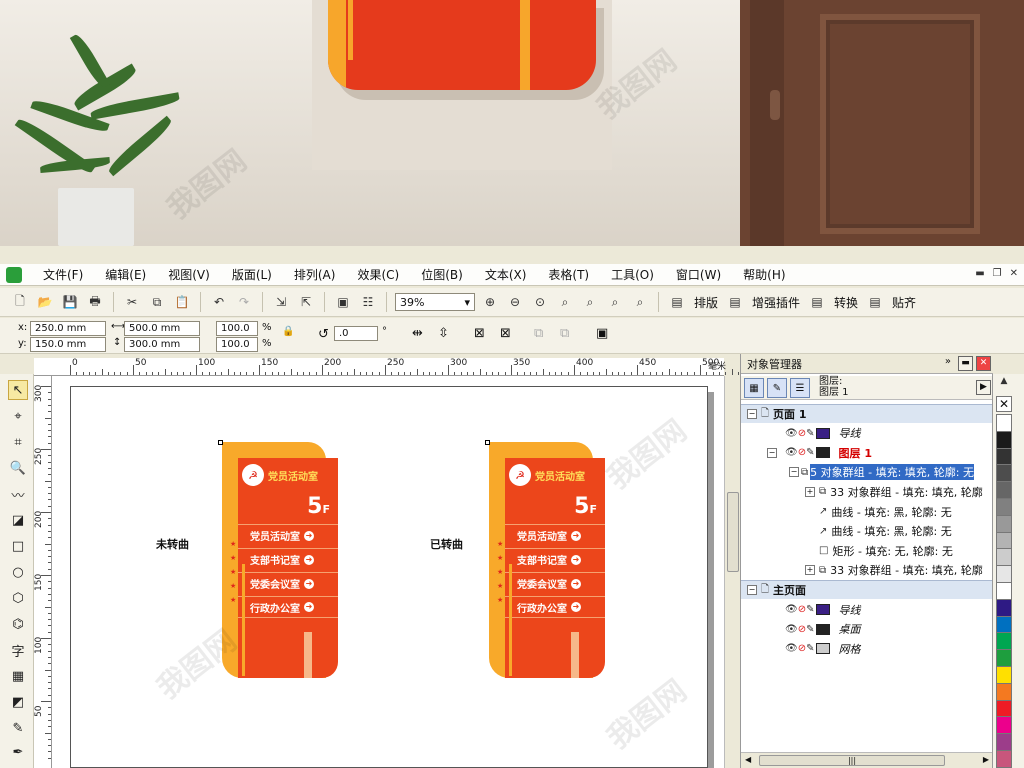 Image resolution: width=1024 pixels, height=768 pixels. What do you see at coordinates (590, 302) in the screenshot?
I see `zoom-page-icon: ⌕` at bounding box center [590, 302].